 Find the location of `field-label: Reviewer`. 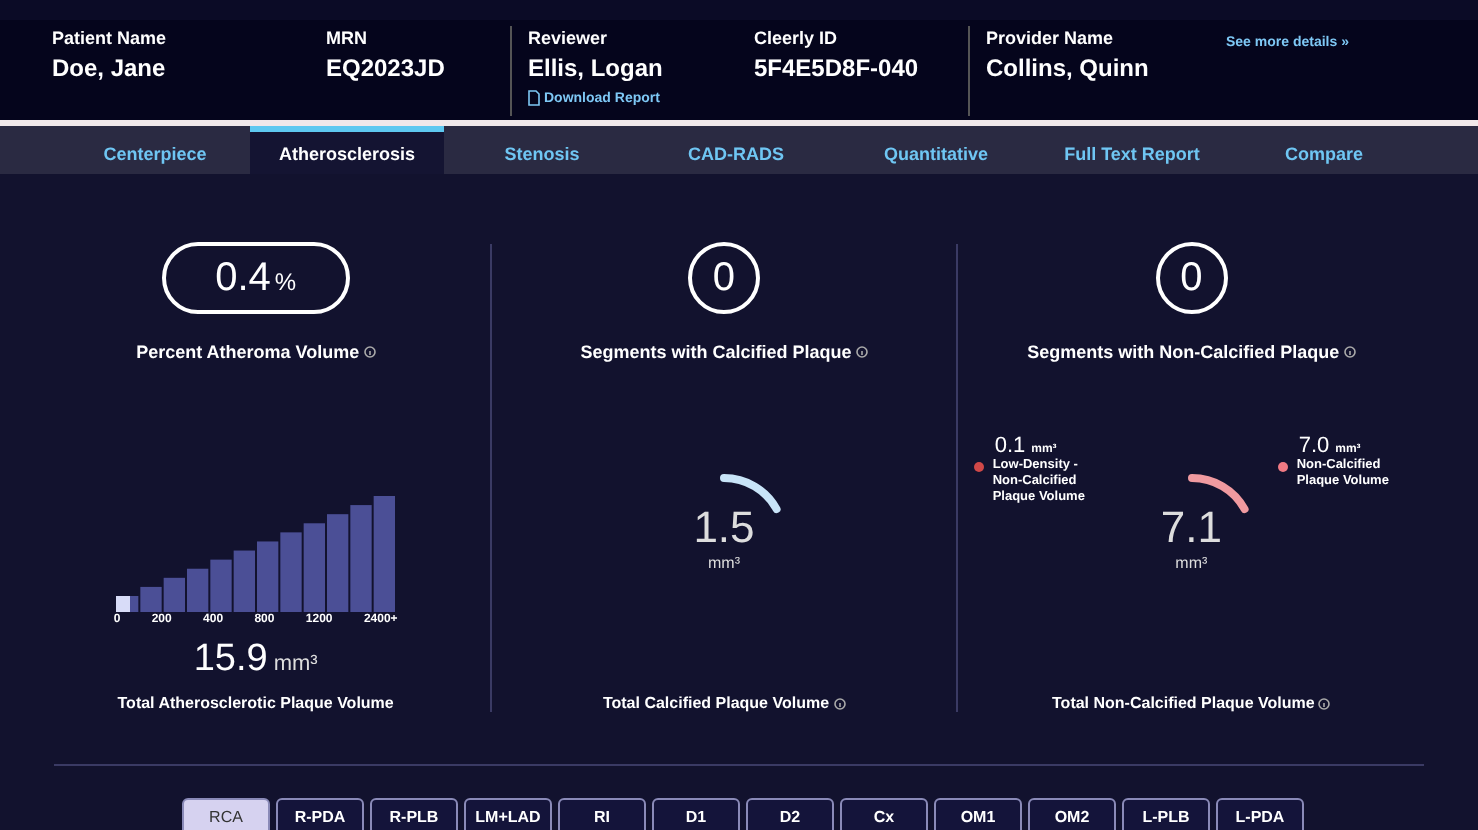

field-label: Reviewer is located at coordinates (569, 38).